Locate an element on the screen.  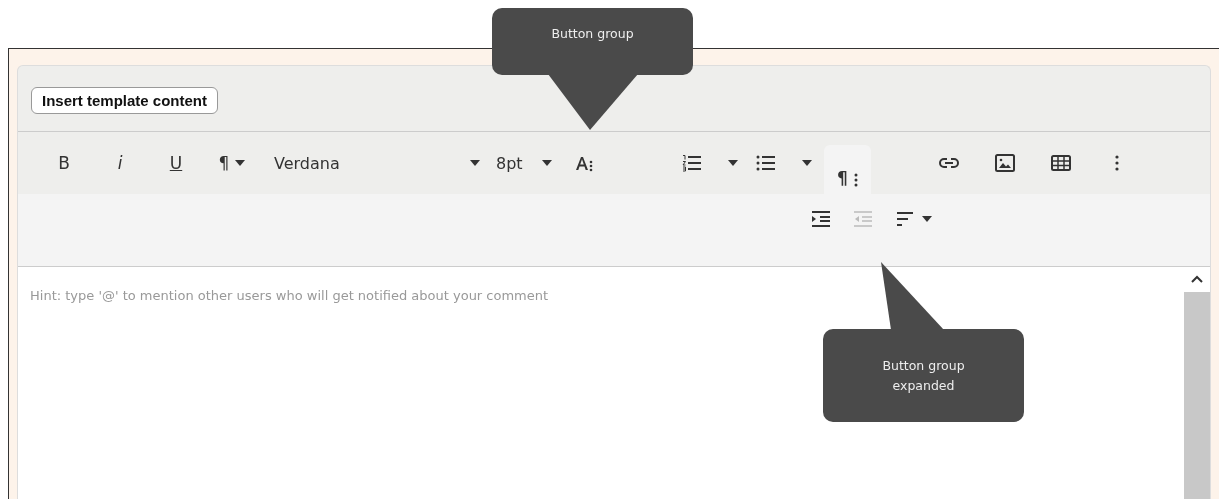
scrollbar is located at coordinates (1197, 383).